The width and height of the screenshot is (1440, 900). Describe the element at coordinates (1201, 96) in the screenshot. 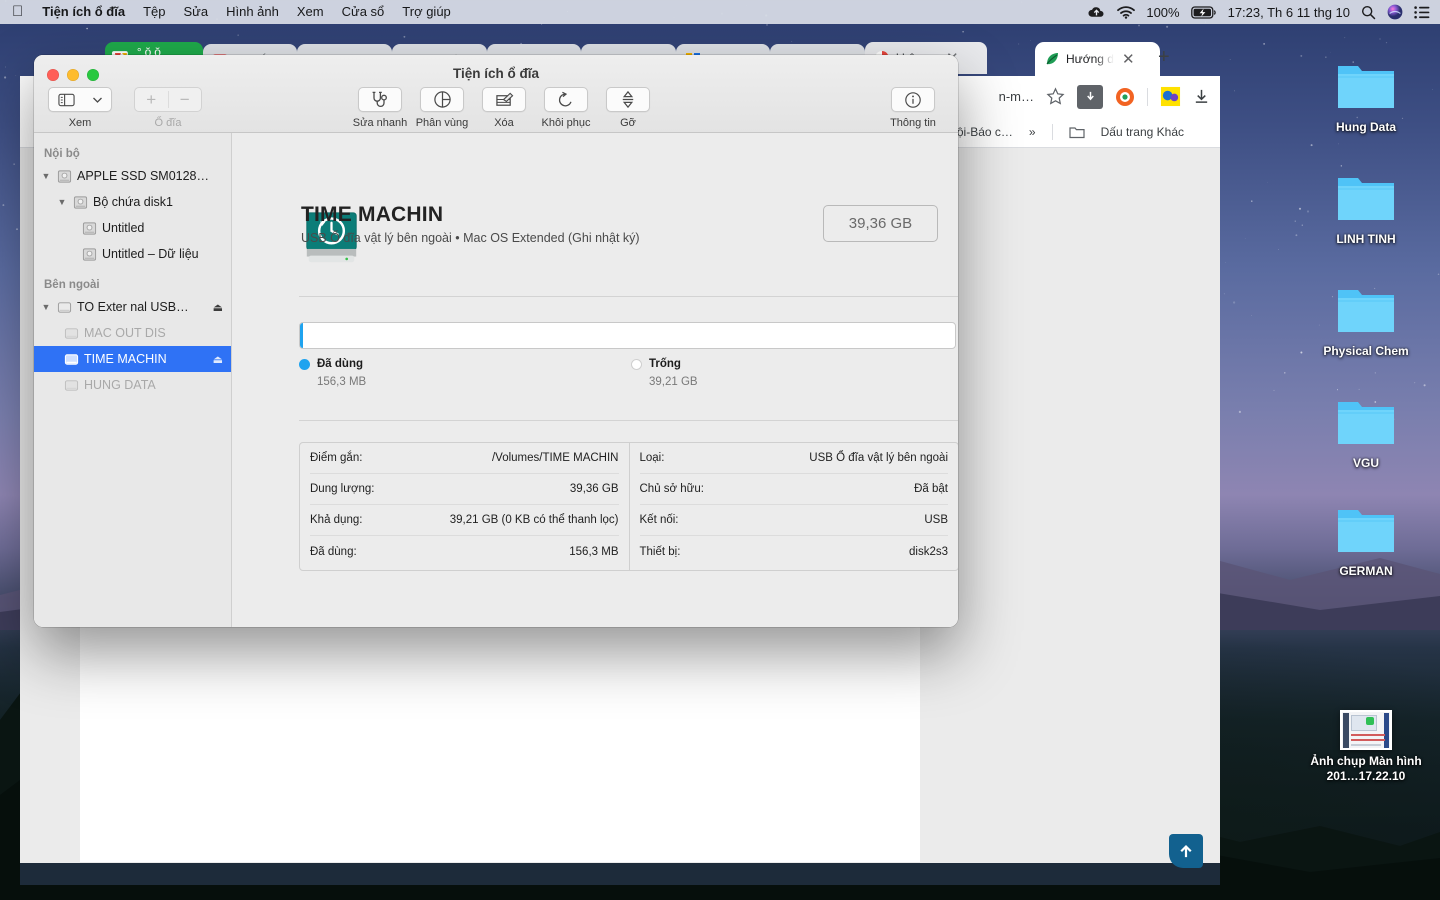

I see `downloads-icon` at that location.